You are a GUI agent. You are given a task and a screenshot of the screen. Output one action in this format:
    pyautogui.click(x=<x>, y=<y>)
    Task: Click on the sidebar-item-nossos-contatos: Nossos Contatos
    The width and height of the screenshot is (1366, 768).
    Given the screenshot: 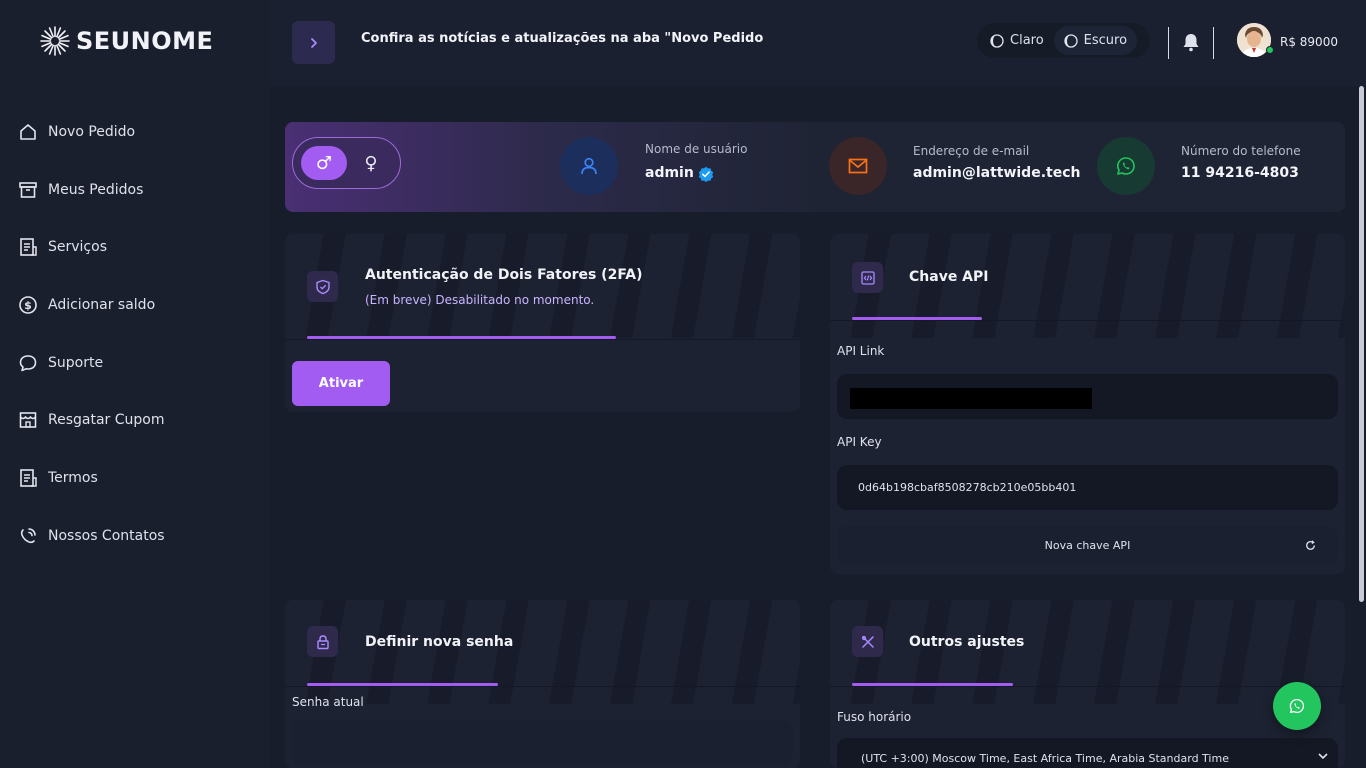 What is the action you would take?
    pyautogui.click(x=135, y=536)
    